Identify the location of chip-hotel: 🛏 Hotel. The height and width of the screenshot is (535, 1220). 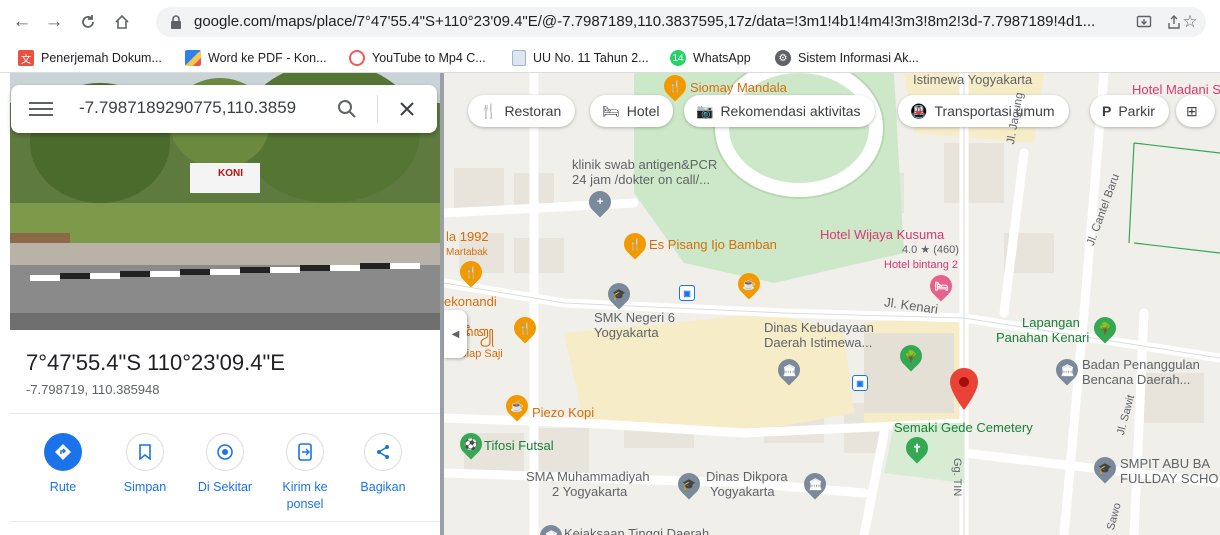
(632, 111).